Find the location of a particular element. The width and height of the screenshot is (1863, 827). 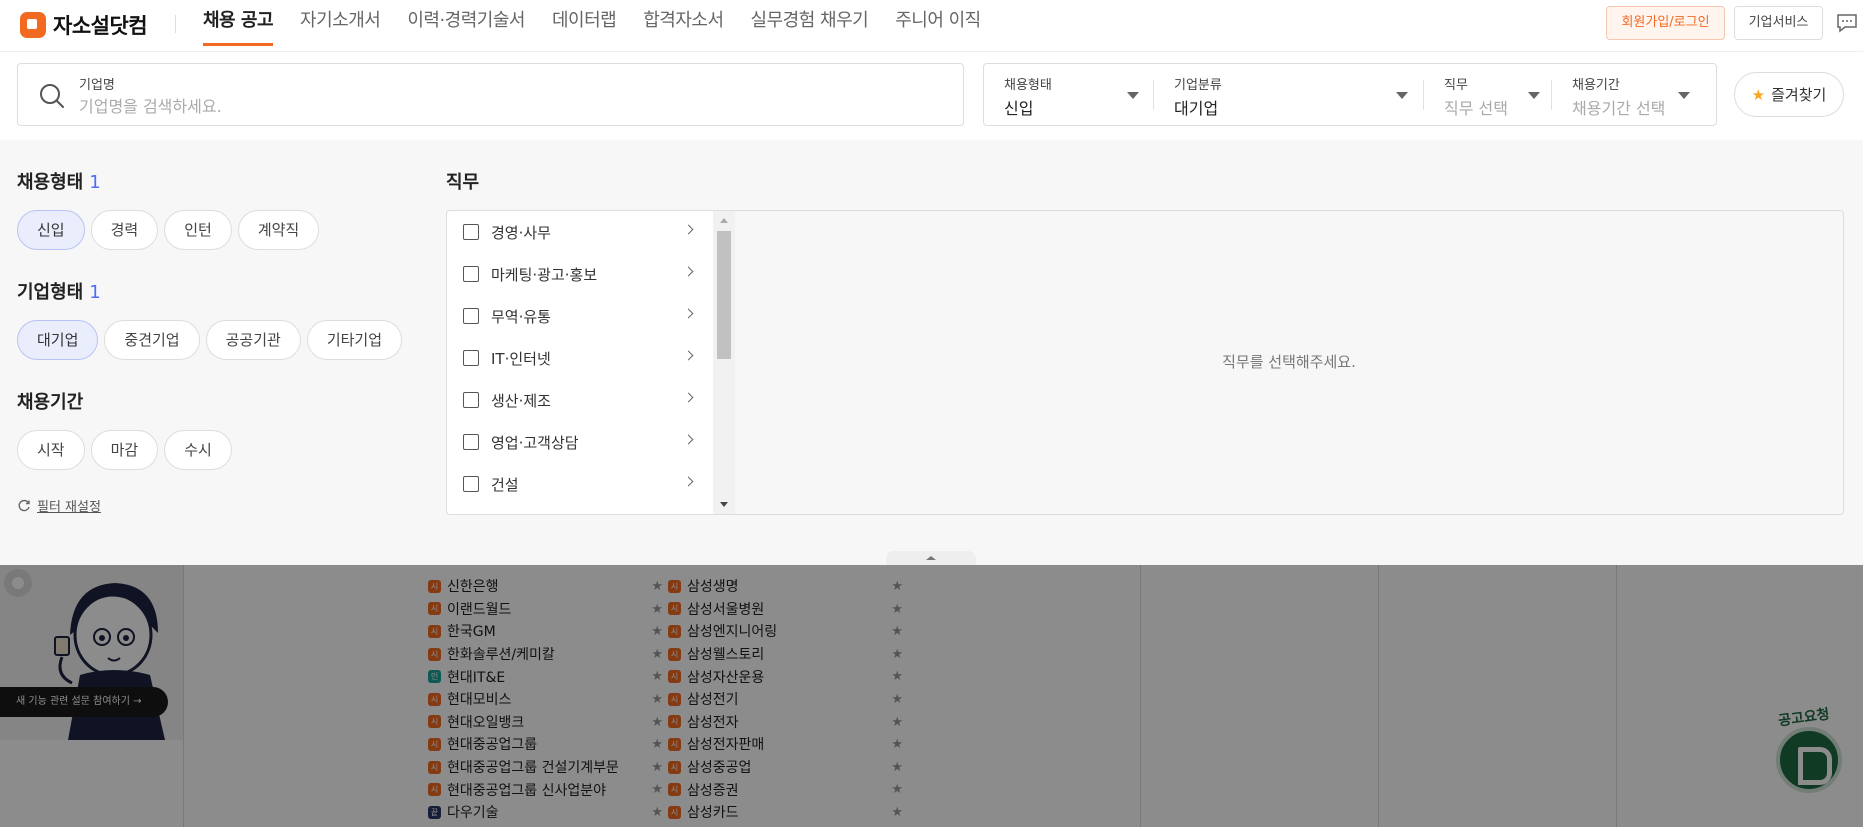

business-service-button: 기업서비스 is located at coordinates (1778, 23).